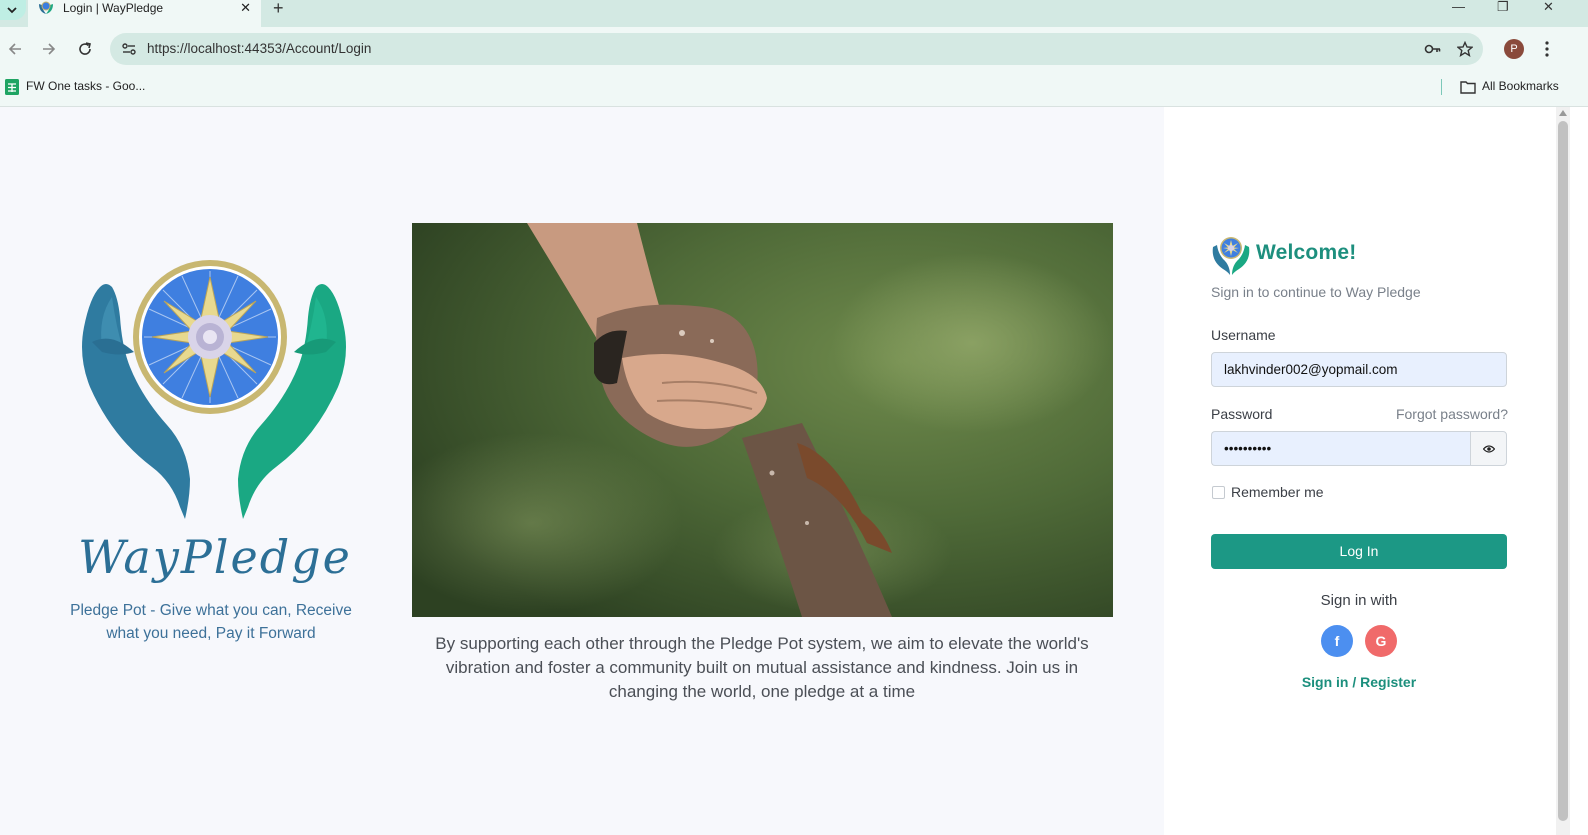 This screenshot has width=1588, height=835. I want to click on all-bookmarks-label: All Bookmarks, so click(1520, 86).